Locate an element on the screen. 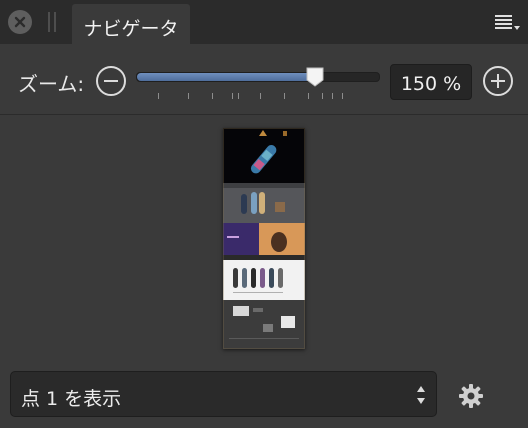 The width and height of the screenshot is (528, 428). zoom-slider-thumb is located at coordinates (315, 77).